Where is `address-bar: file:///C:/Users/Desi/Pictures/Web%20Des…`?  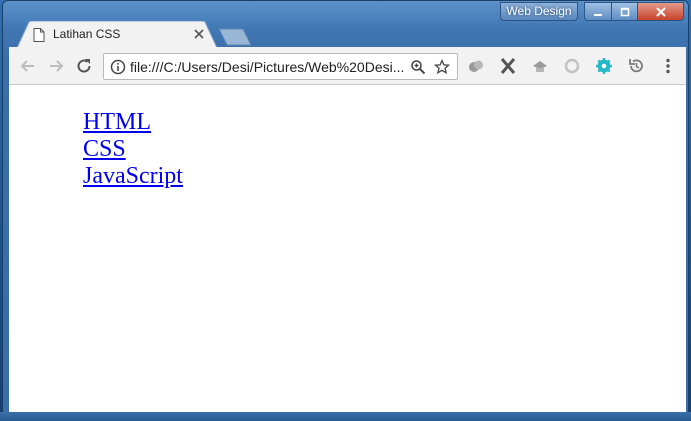 address-bar: file:///C:/Users/Desi/Pictures/Web%20Des… is located at coordinates (280, 66).